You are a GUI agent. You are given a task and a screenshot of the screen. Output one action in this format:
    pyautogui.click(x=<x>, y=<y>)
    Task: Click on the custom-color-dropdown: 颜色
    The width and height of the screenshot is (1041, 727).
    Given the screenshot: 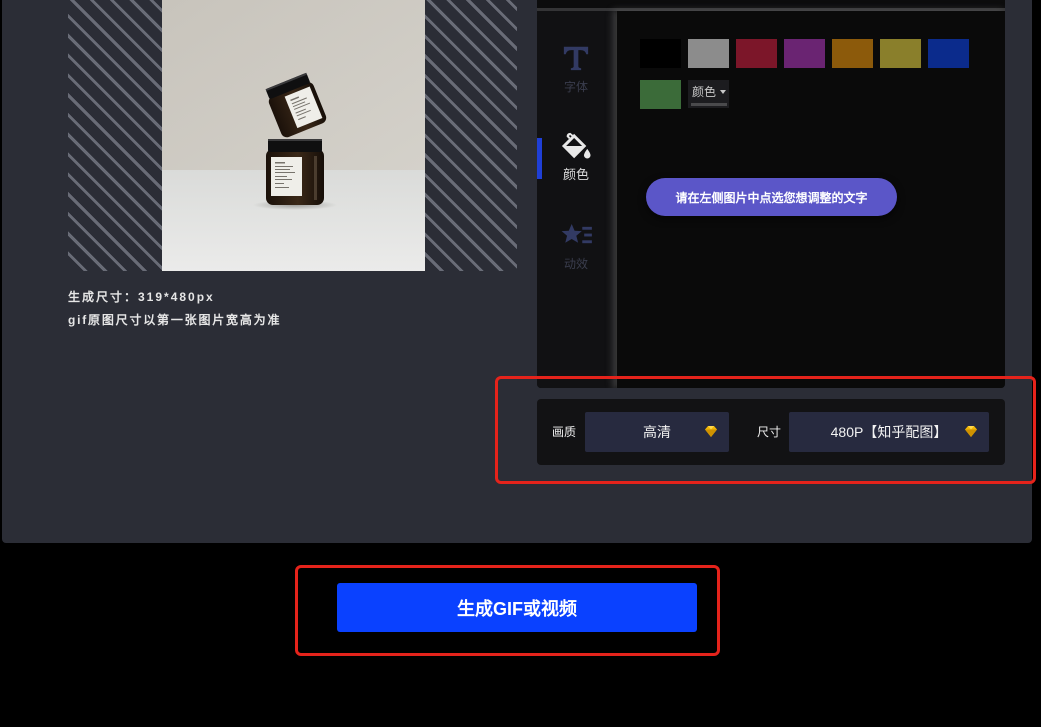 What is the action you would take?
    pyautogui.click(x=708, y=94)
    